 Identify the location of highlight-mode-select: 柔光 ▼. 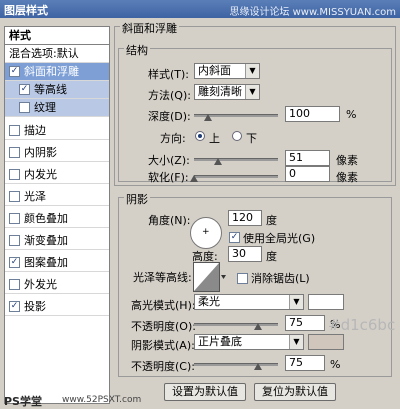
(249, 302).